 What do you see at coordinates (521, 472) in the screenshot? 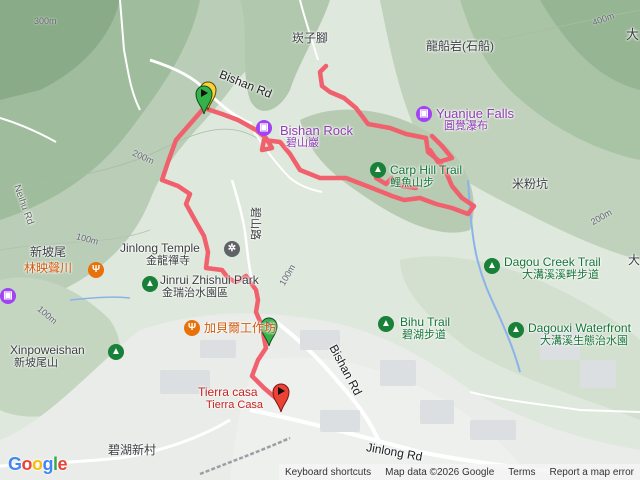
I see `terms-link: Terms` at bounding box center [521, 472].